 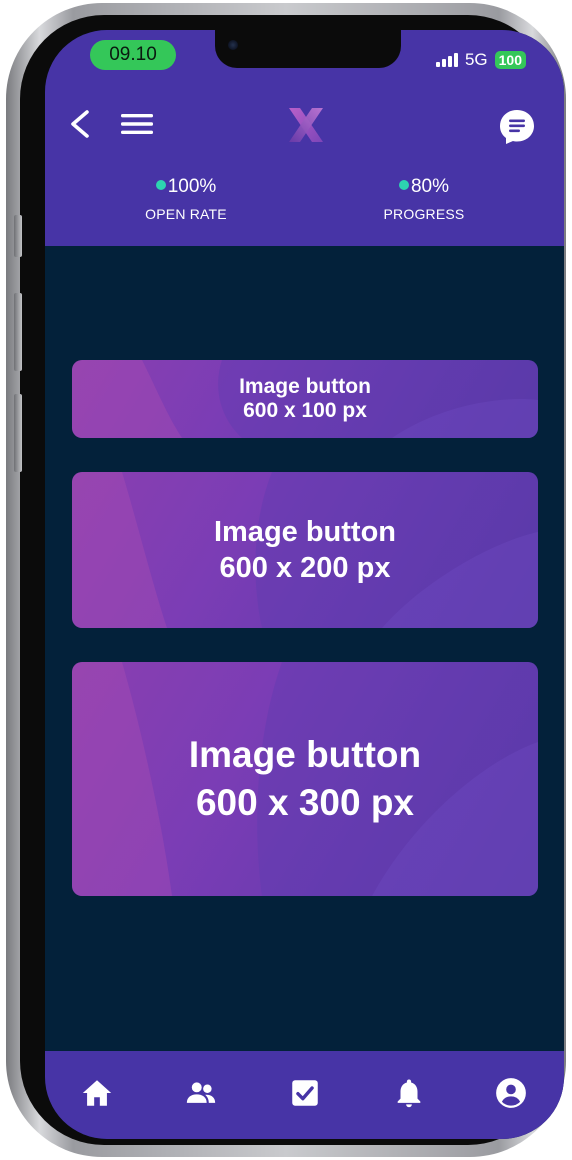 What do you see at coordinates (18, 236) in the screenshot?
I see `action-button` at bounding box center [18, 236].